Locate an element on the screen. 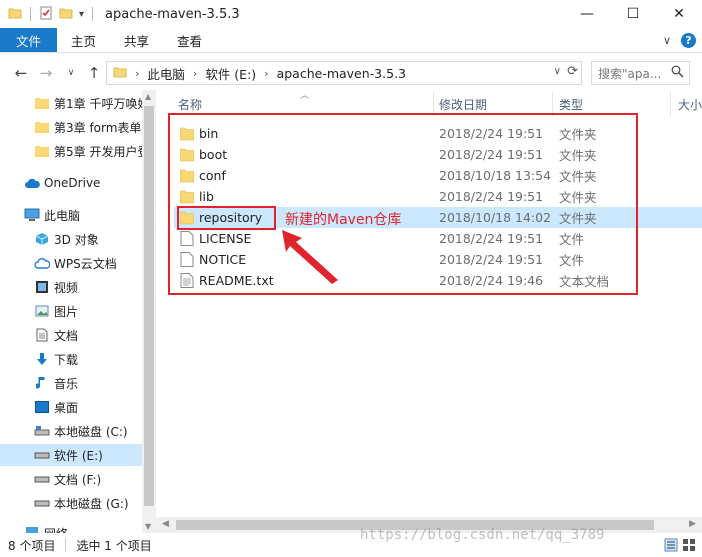 The image size is (702, 557). nav-item-chapter1: 第1章 千呼万唤始 is located at coordinates (71, 103).